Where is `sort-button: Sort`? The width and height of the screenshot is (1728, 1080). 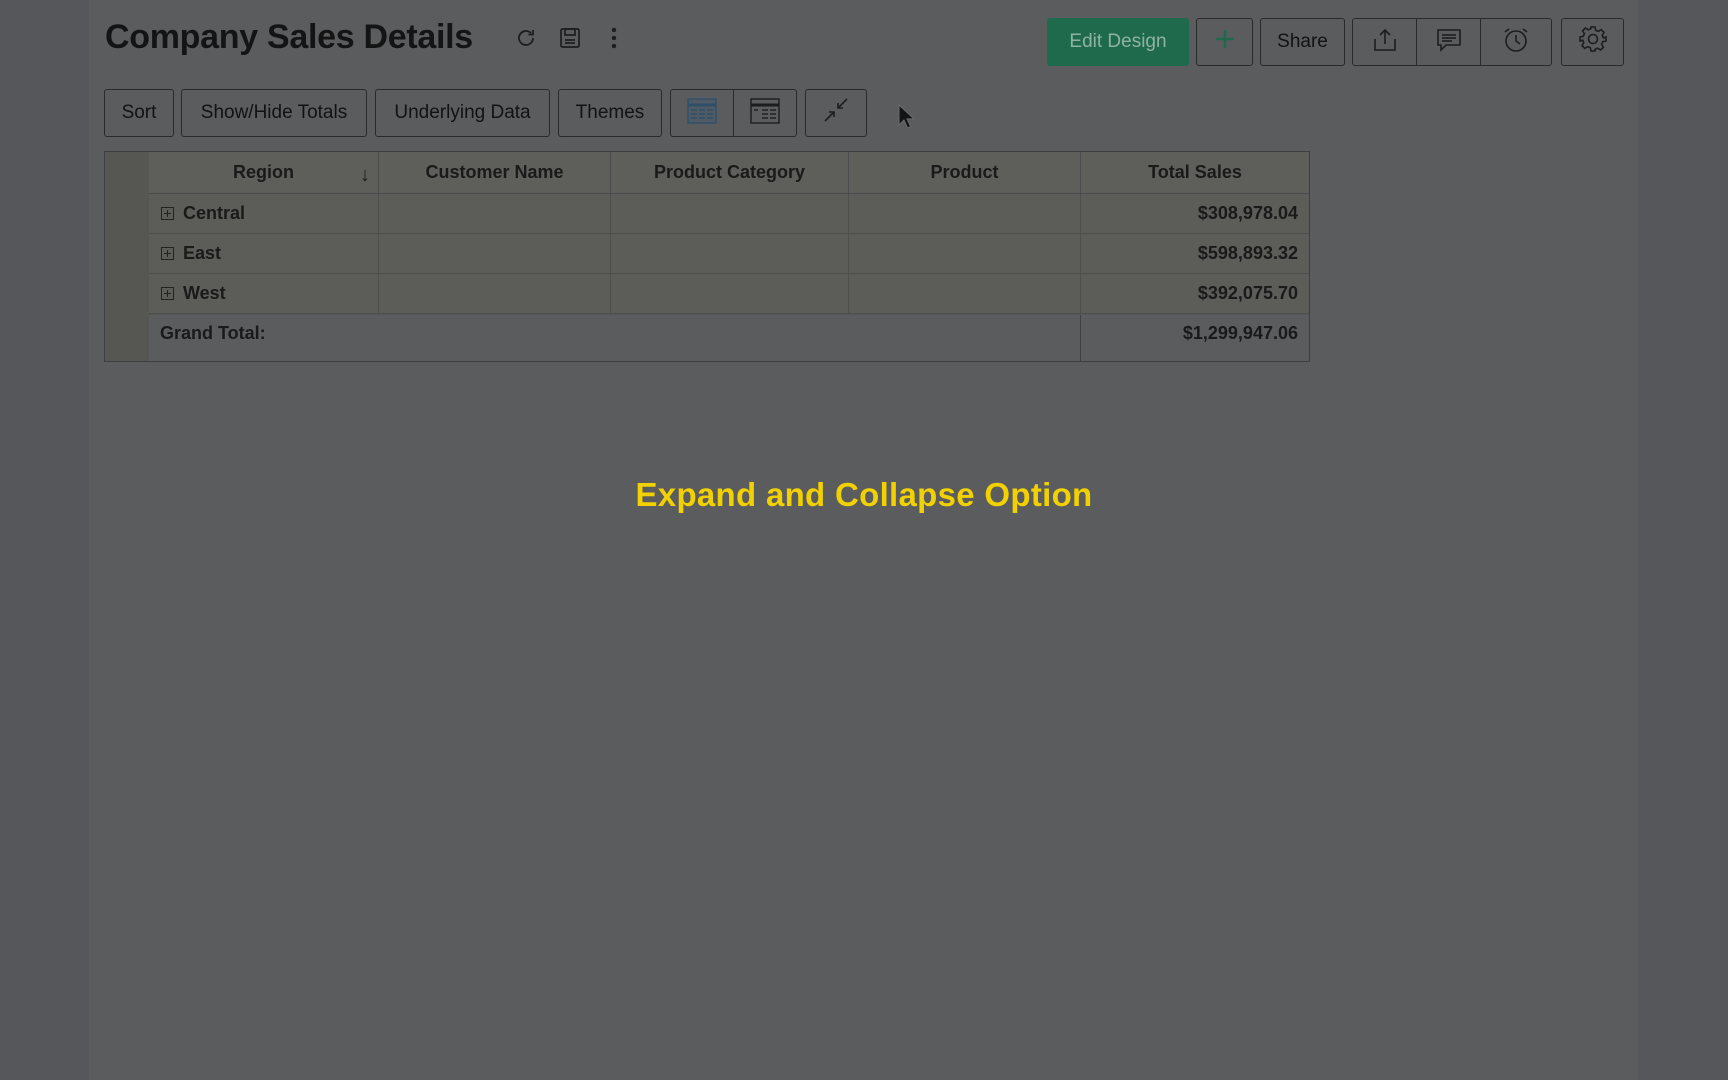 sort-button: Sort is located at coordinates (139, 113).